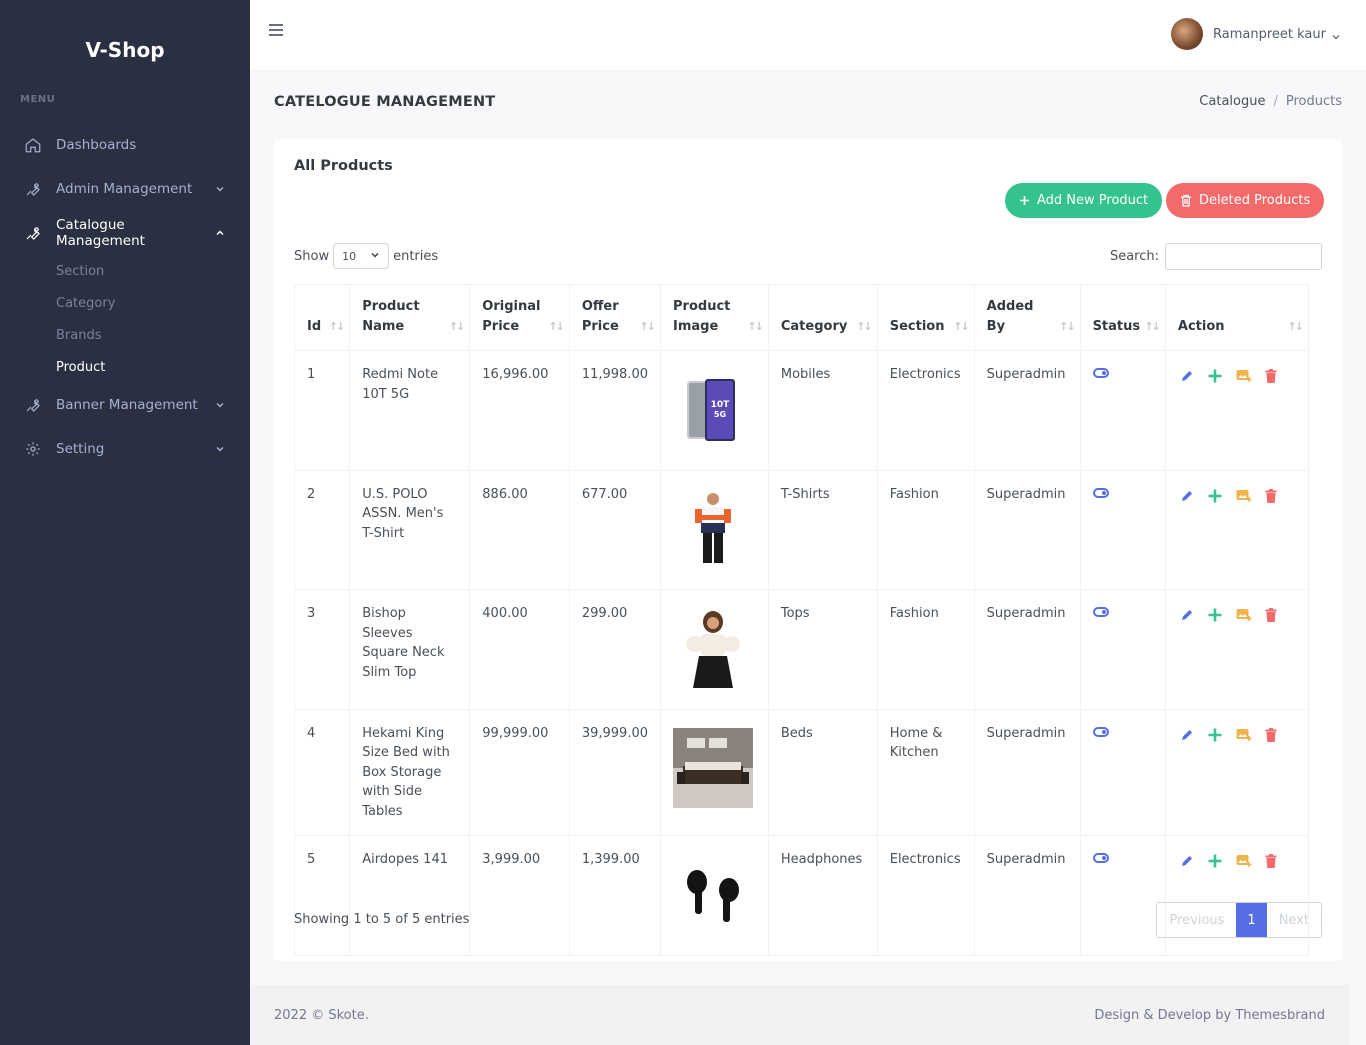  What do you see at coordinates (721, 405) in the screenshot?
I see `svg-text: 10T` at bounding box center [721, 405].